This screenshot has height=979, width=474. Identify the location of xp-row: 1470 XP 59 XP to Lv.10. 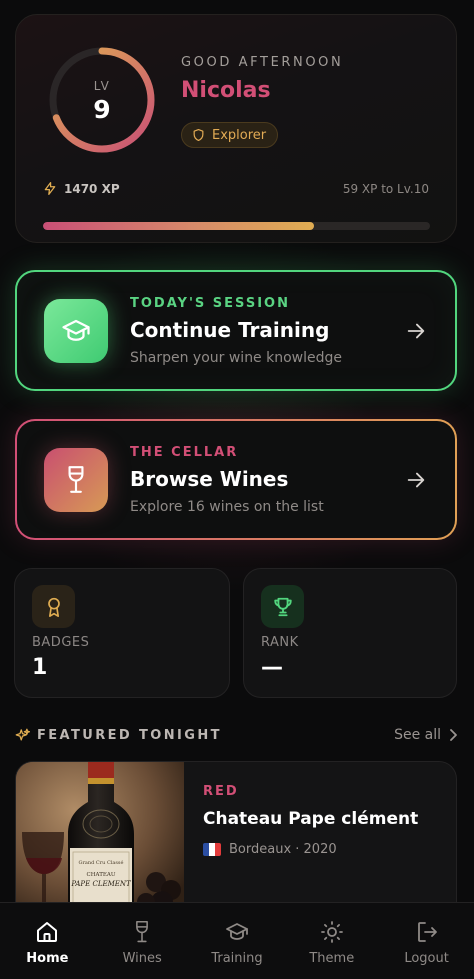
(236, 190).